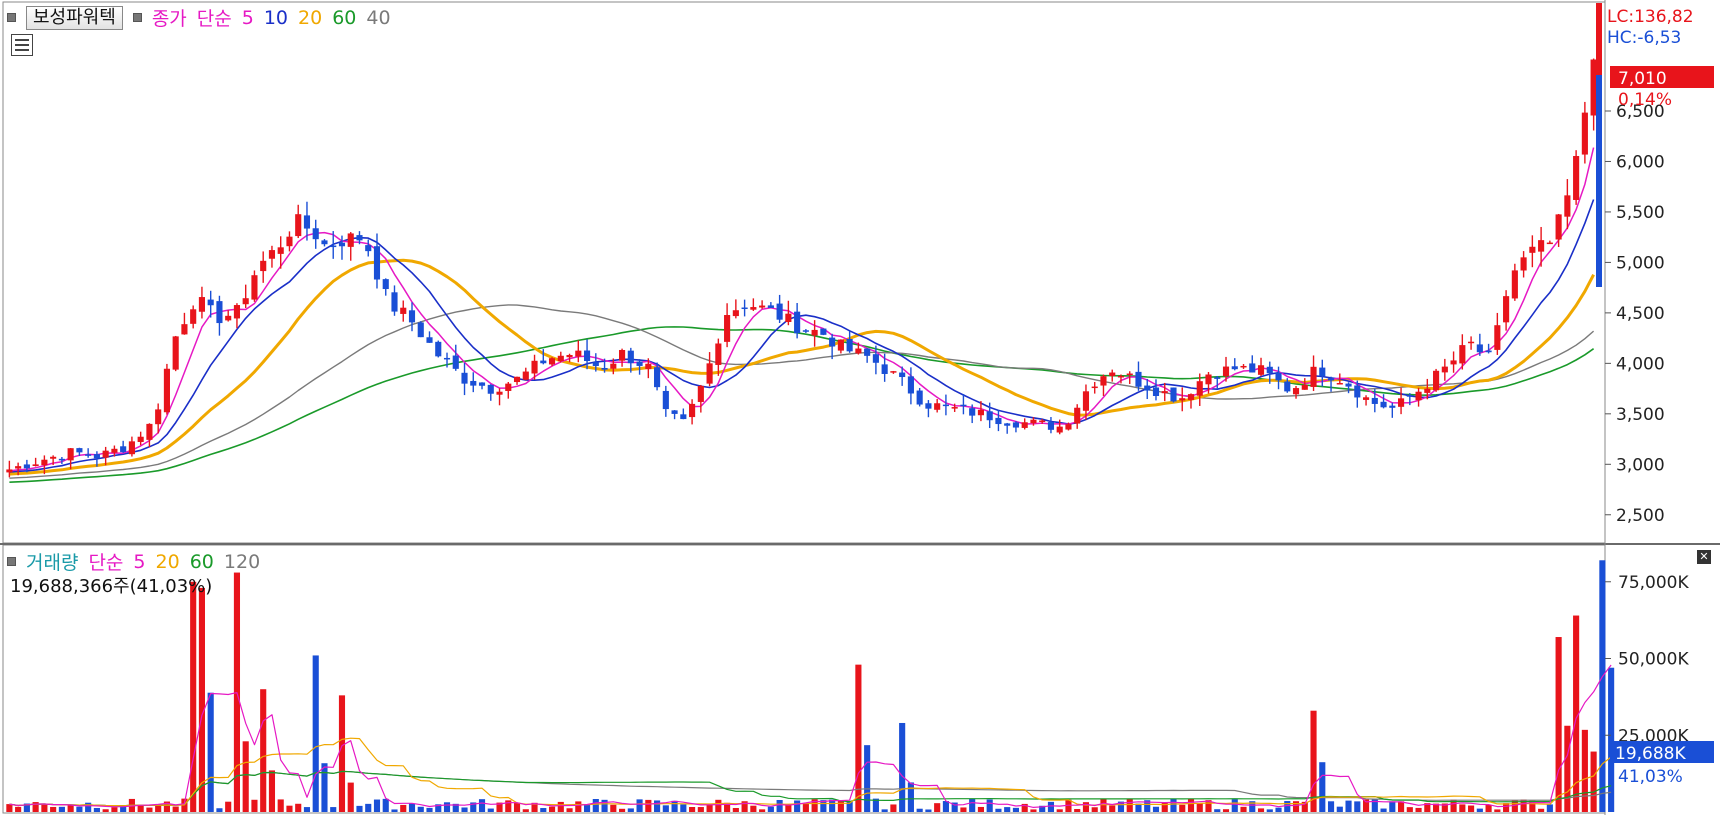 The width and height of the screenshot is (1720, 815). Describe the element at coordinates (1640, 364) in the screenshot. I see `price-tick-label: 4,000` at that location.